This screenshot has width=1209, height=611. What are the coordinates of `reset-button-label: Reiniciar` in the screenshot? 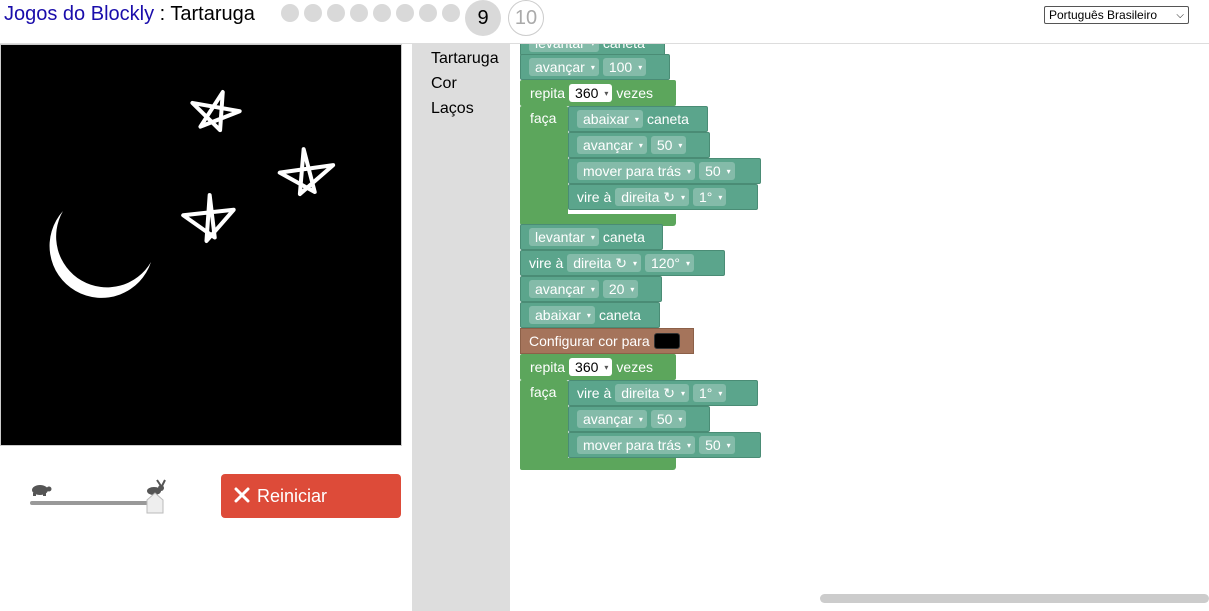 It's located at (292, 496).